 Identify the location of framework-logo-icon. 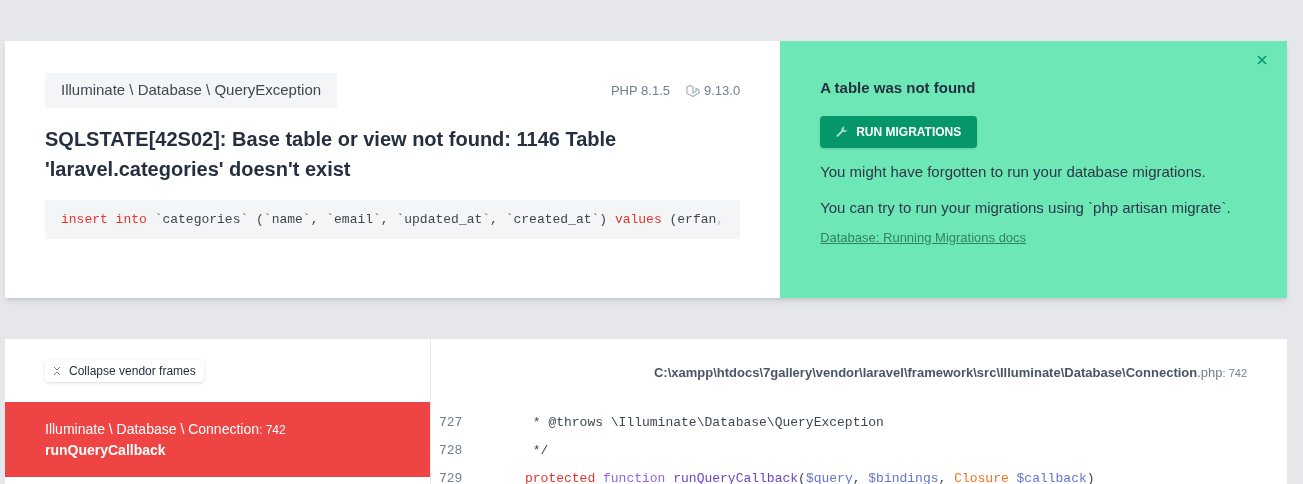
(693, 90).